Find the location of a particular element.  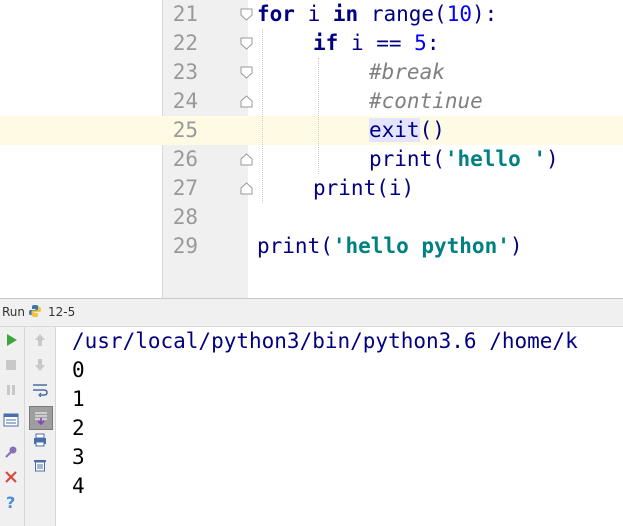

stop-button is located at coordinates (11, 365).